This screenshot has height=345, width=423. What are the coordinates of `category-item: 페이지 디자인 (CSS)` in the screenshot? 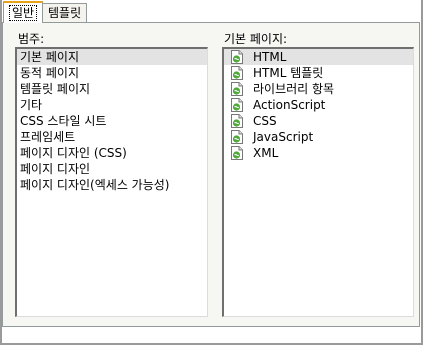 It's located at (112, 153).